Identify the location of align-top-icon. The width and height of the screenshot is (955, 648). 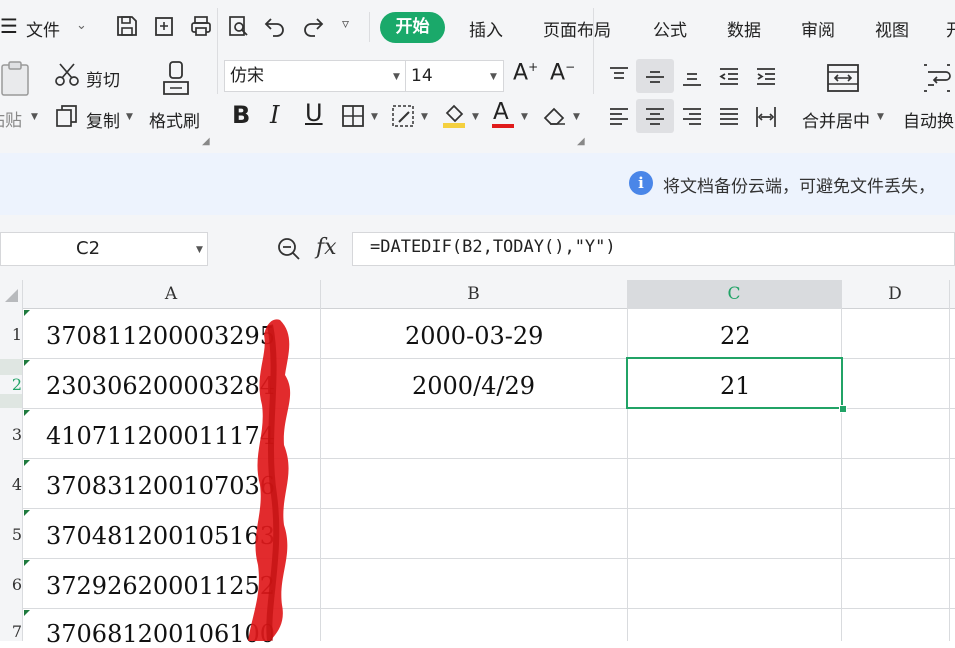
(619, 77).